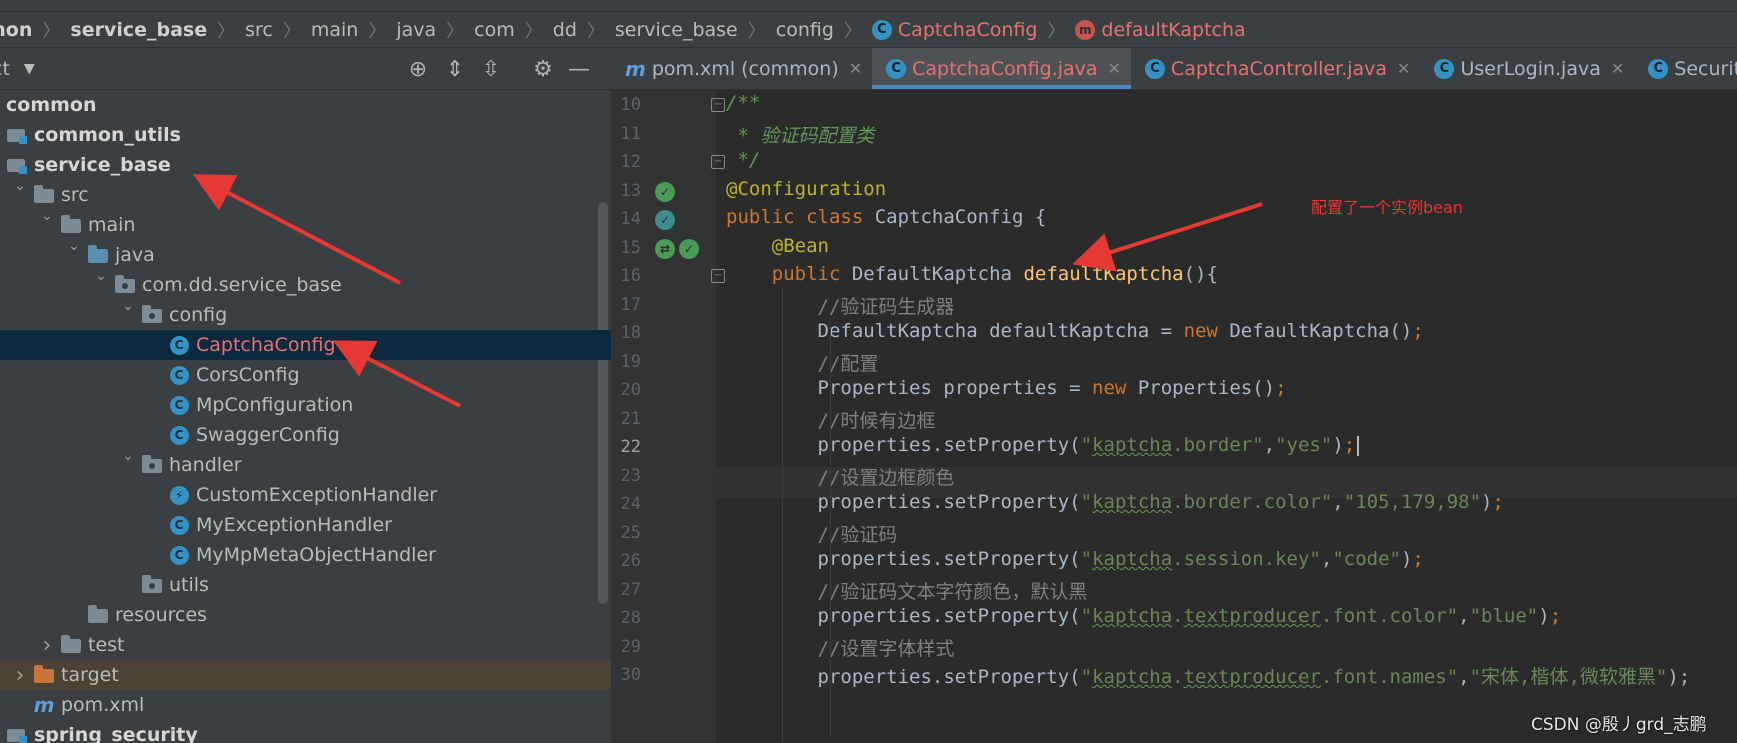 This screenshot has width=1737, height=743. What do you see at coordinates (305, 314) in the screenshot?
I see `tree-item: ⌄ config` at bounding box center [305, 314].